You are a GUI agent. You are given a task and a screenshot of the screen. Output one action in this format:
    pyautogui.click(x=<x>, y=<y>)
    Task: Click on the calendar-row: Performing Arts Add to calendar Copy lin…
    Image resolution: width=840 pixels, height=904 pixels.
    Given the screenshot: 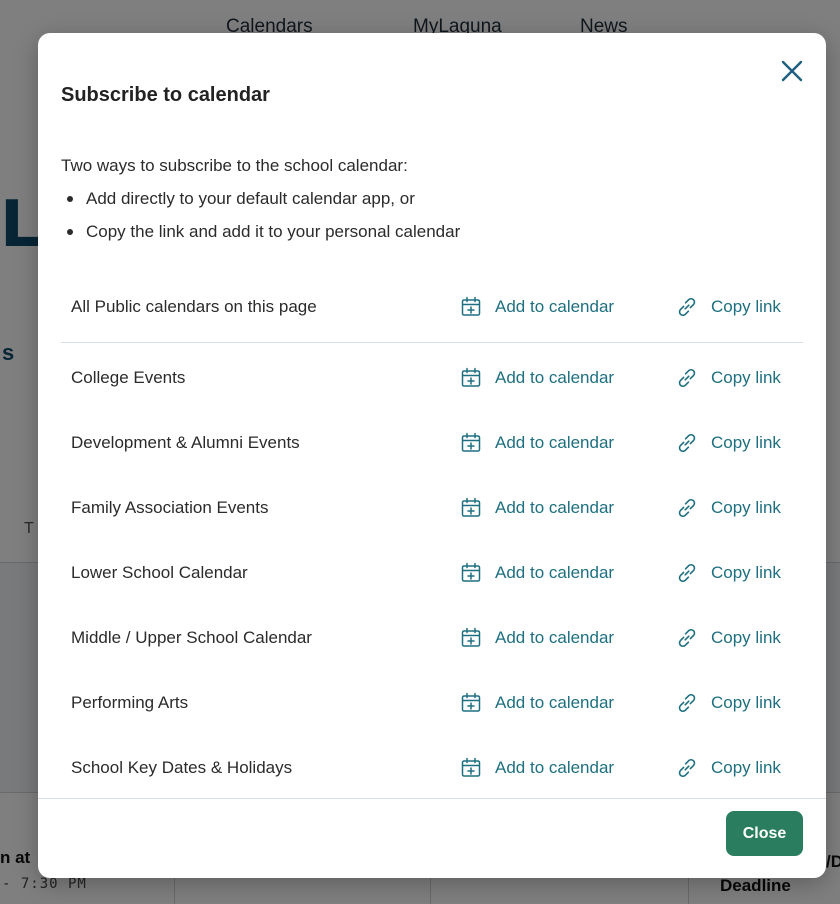 What is the action you would take?
    pyautogui.click(x=432, y=702)
    